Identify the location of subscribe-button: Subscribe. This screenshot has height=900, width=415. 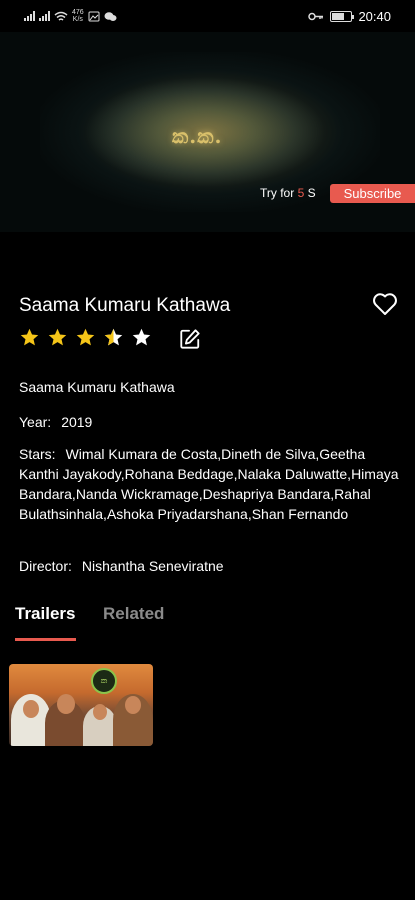
(372, 193).